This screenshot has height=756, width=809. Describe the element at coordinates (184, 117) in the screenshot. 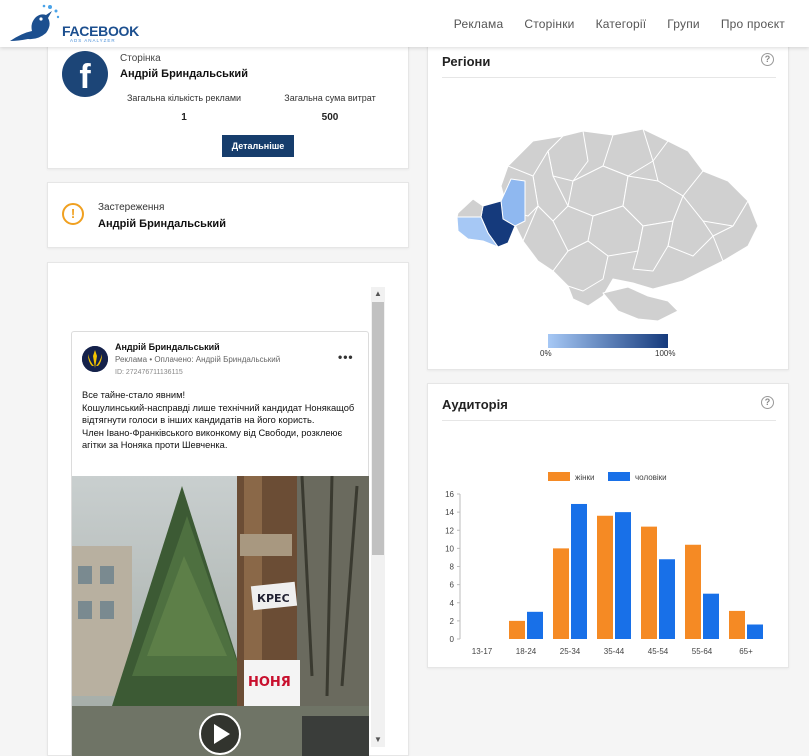

I see `ads-count-value: 1` at that location.